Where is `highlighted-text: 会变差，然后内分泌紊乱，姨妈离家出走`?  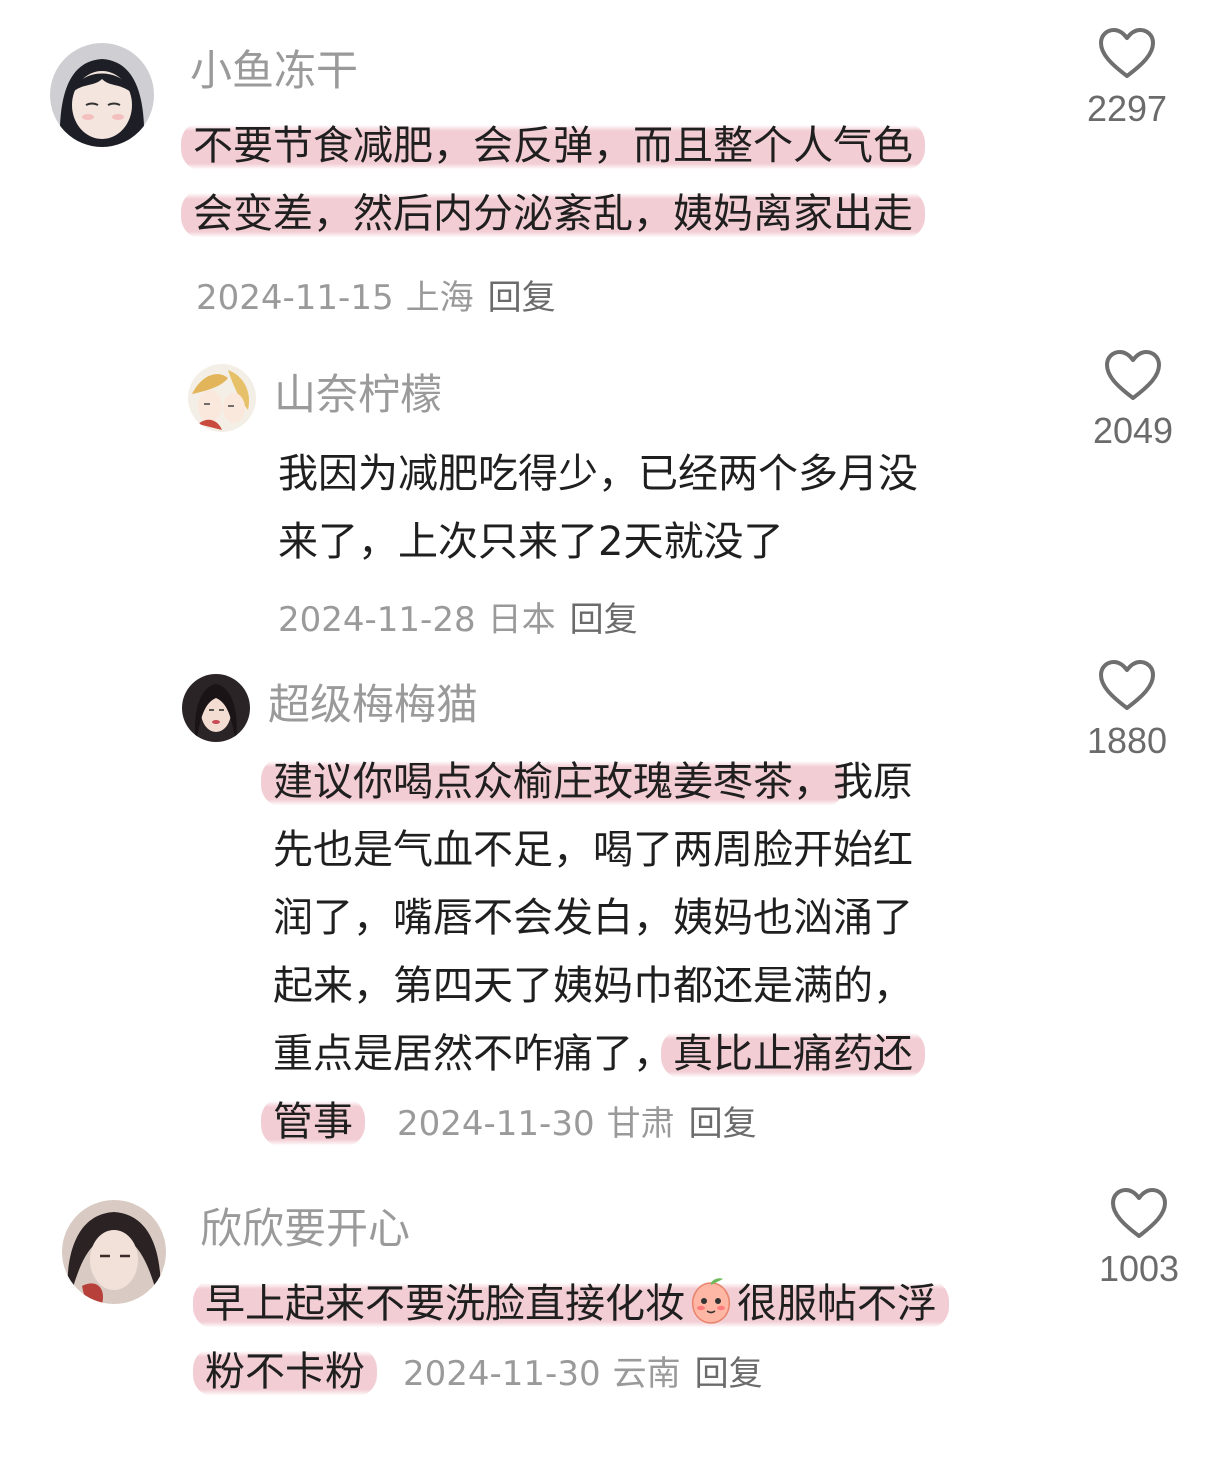
highlighted-text: 会变差，然后内分泌紊乱，姨妈离家出走 is located at coordinates (553, 214).